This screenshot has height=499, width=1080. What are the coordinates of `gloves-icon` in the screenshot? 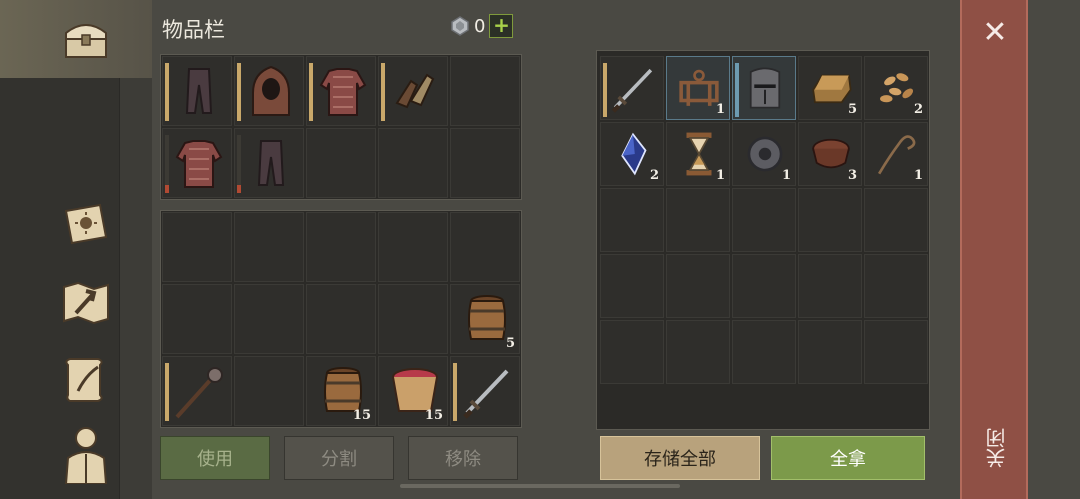 It's located at (415, 91).